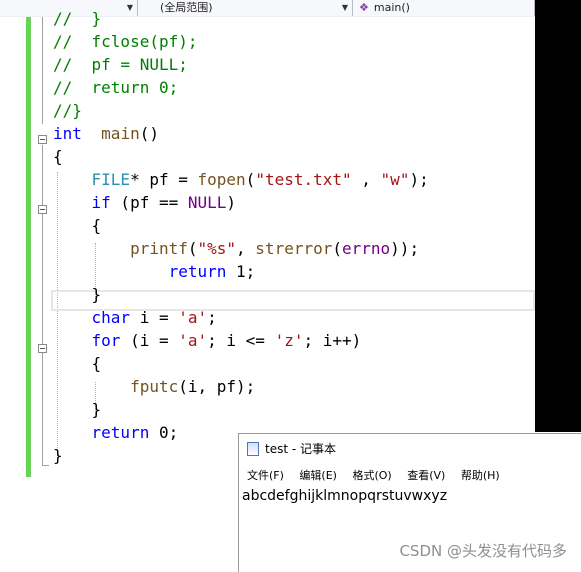  I want to click on code-token: // pf = NULL;, so click(120, 64).